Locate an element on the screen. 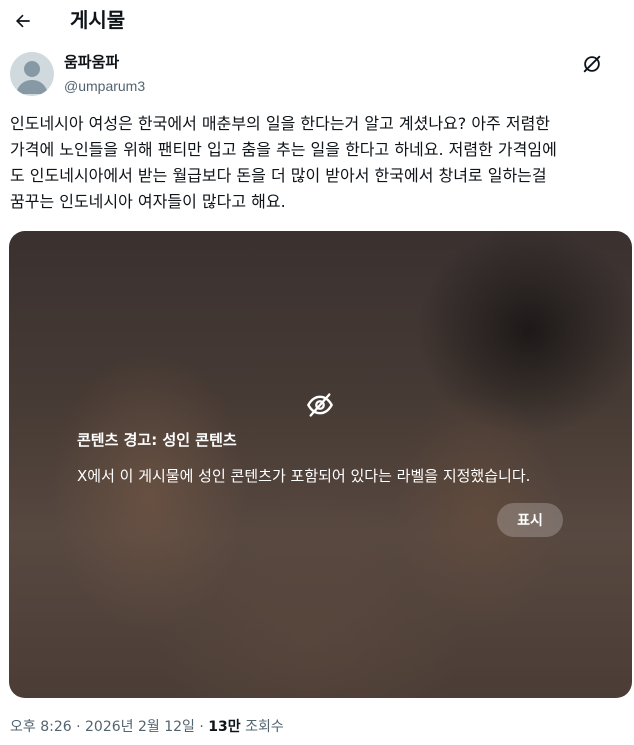 This screenshot has width=634, height=745. avatar is located at coordinates (32, 74).